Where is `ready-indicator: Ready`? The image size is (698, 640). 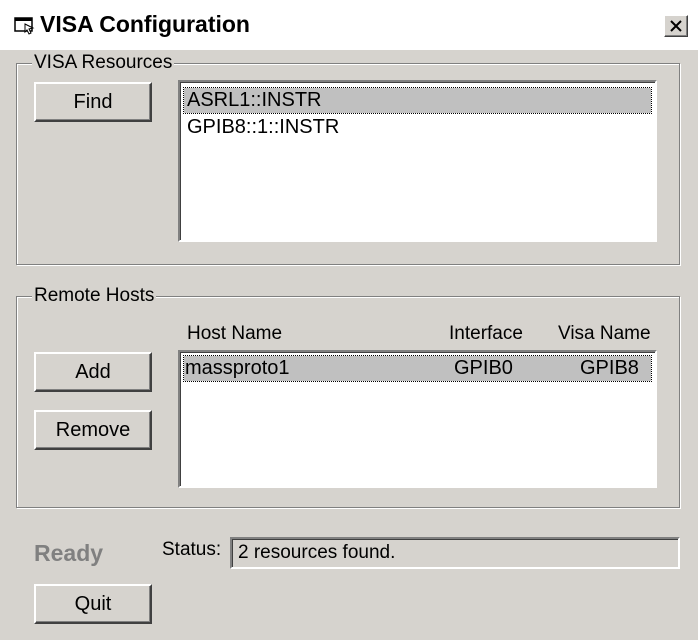
ready-indicator: Ready is located at coordinates (69, 553).